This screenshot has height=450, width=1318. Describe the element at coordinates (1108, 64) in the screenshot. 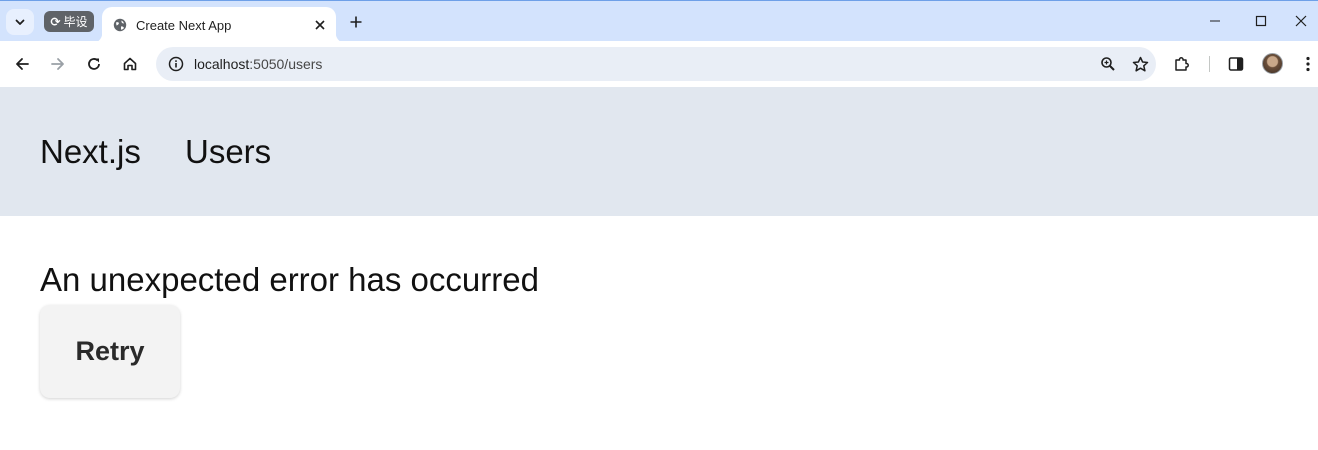

I see `zoom-icon` at that location.